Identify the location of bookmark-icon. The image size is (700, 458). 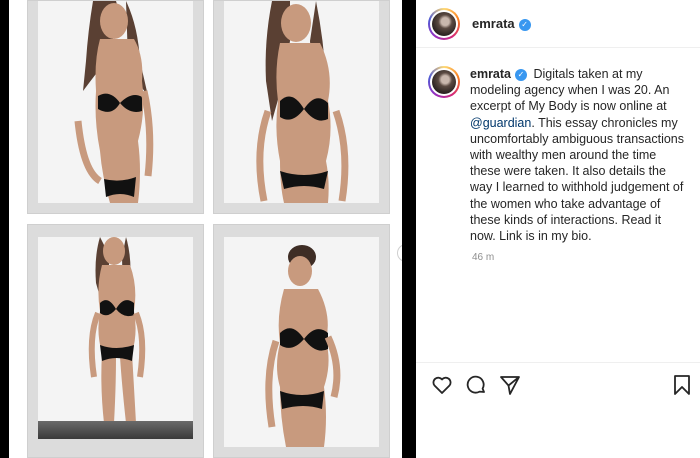
(682, 385).